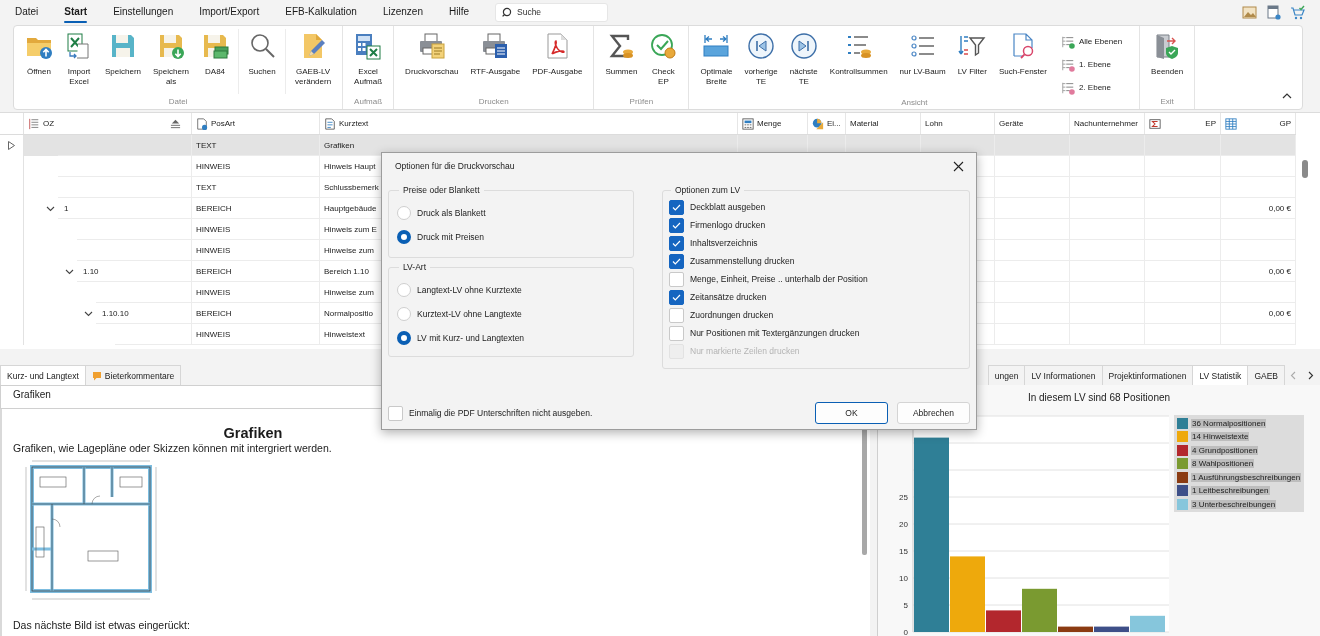 The width and height of the screenshot is (1320, 636). What do you see at coordinates (76, 12) in the screenshot?
I see `menu-tab: Start` at bounding box center [76, 12].